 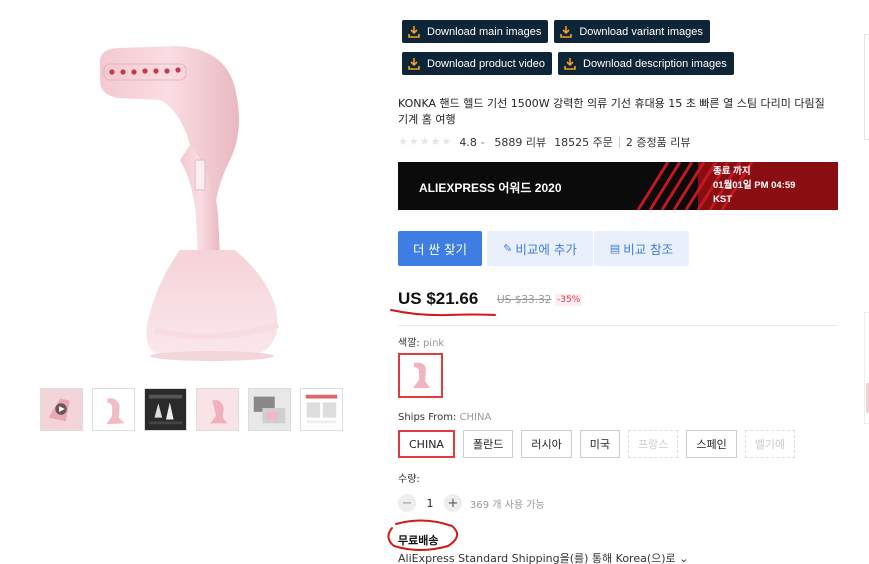 I want to click on ships-from-label-text: Ships From:, so click(x=429, y=417).